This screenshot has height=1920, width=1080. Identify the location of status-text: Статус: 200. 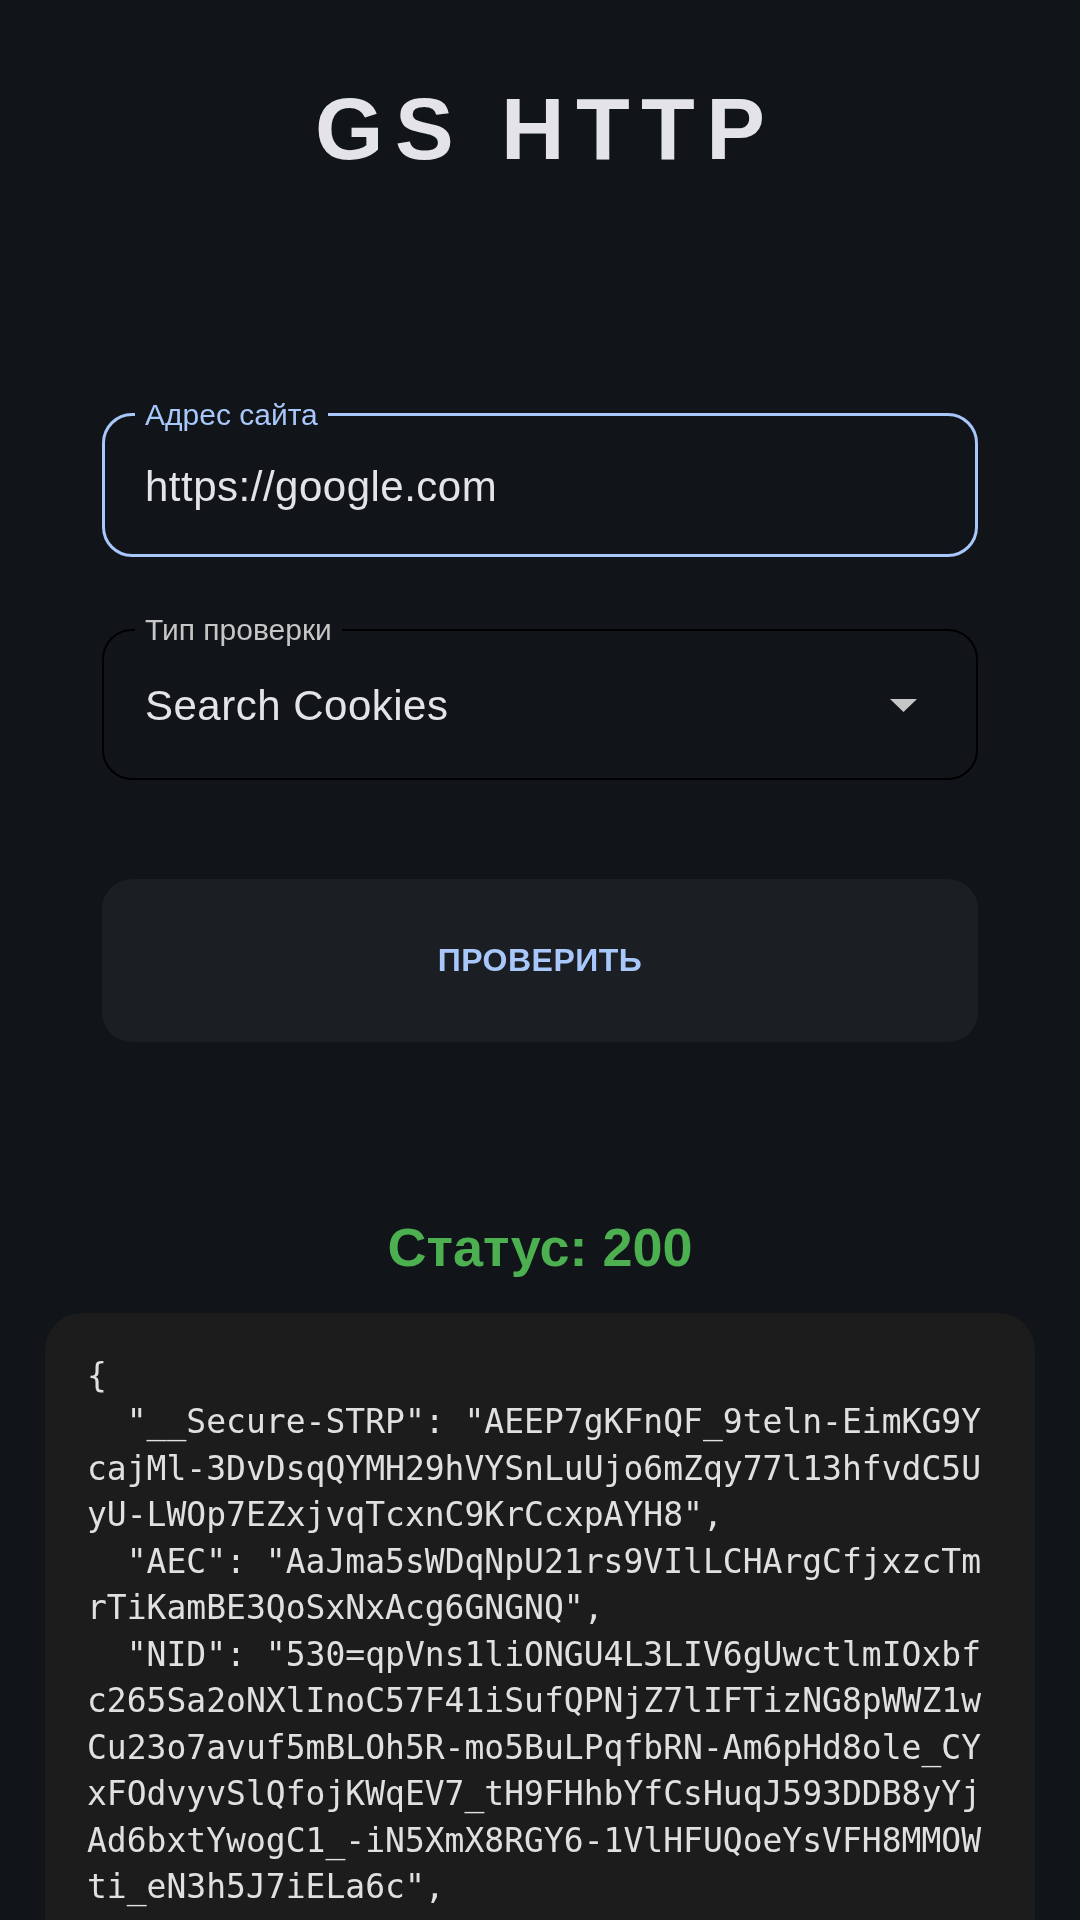
(540, 1247).